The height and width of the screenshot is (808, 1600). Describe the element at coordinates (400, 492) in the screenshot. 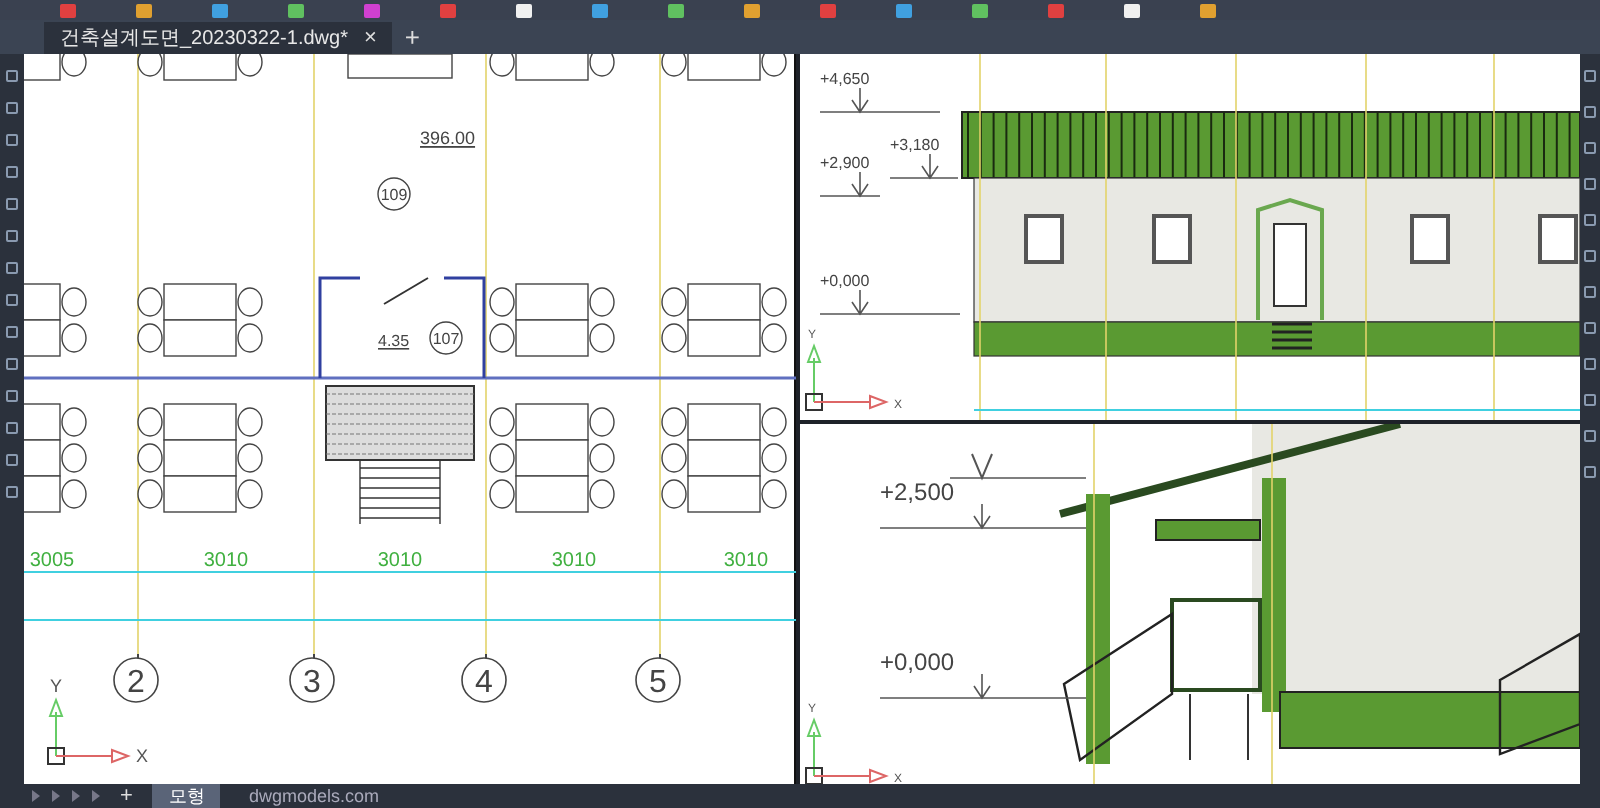

I see `stairs-drawing` at that location.